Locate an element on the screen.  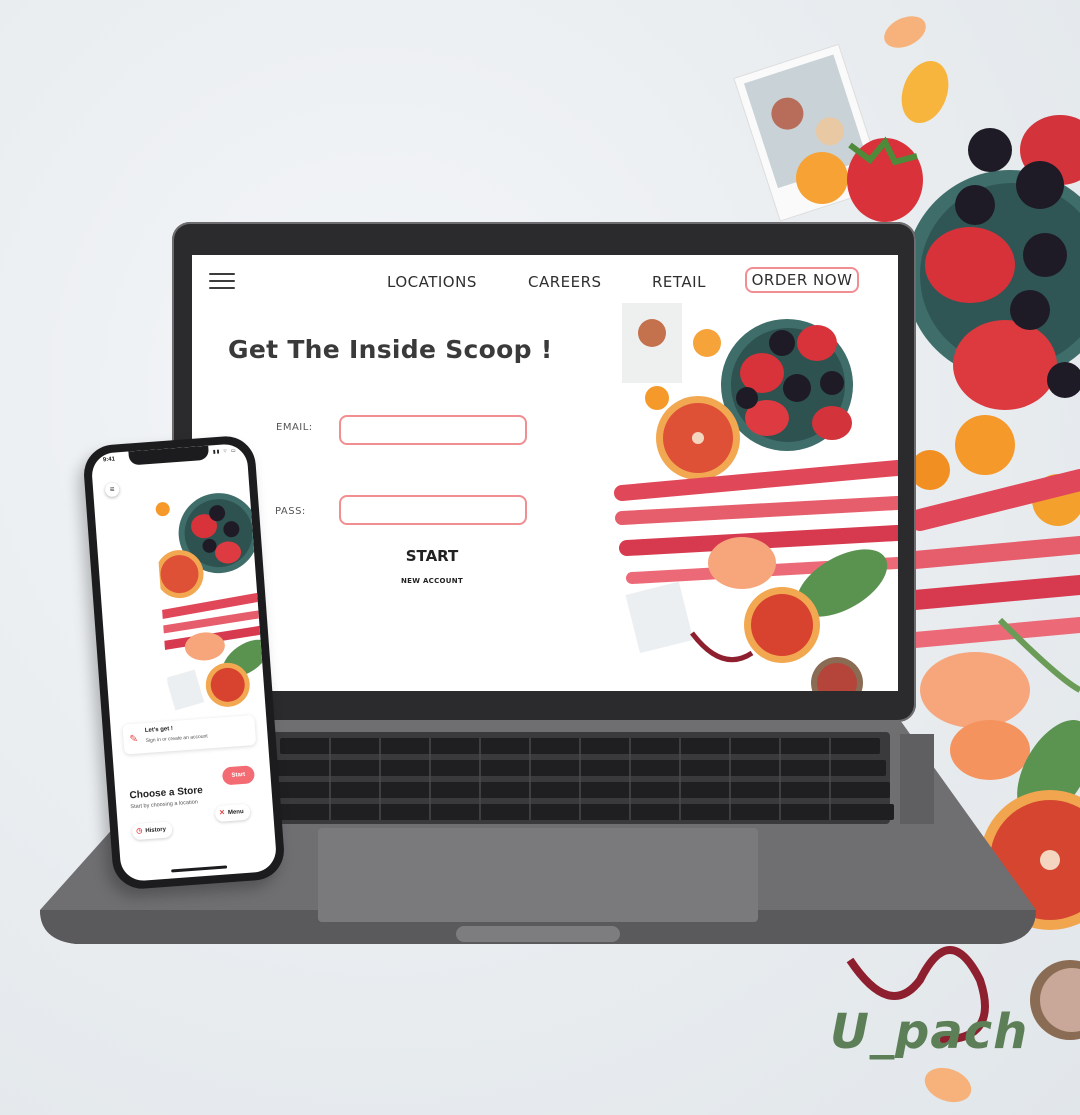
choose-store-subtitle: Start by choosing a location is located at coordinates (164, 805).